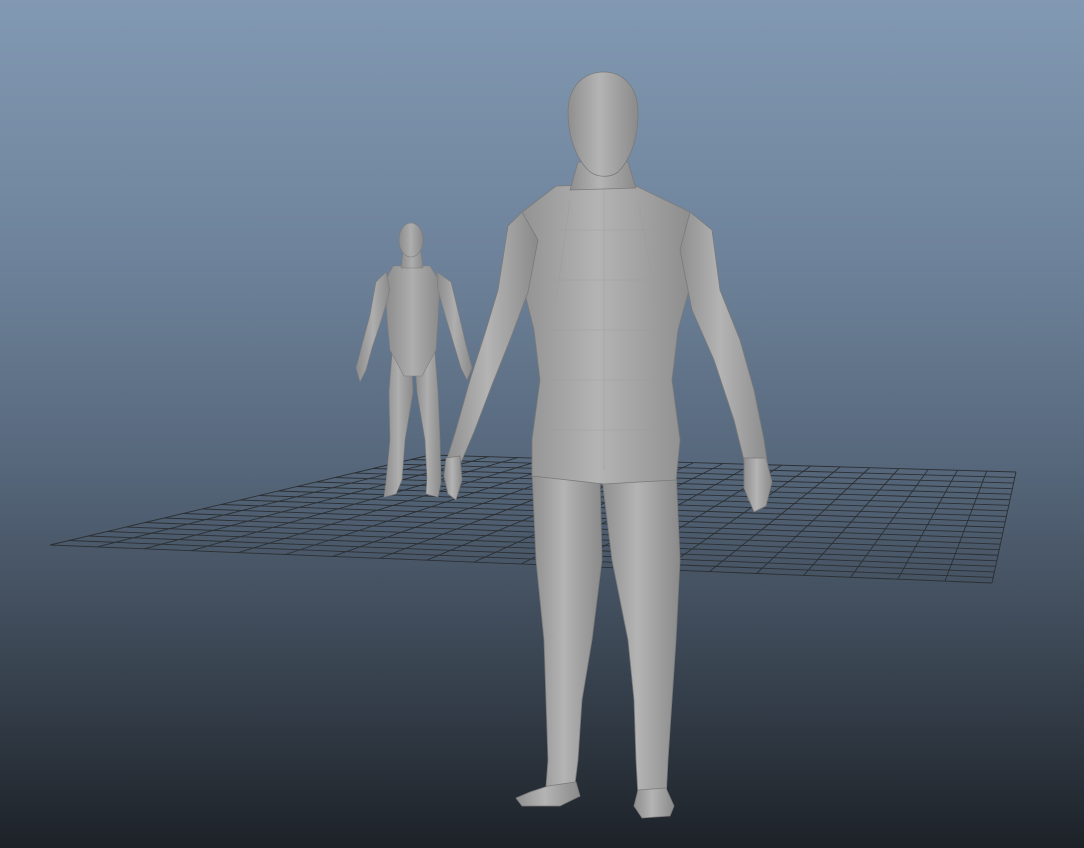  Describe the element at coordinates (607, 334) in the screenshot. I see `fg-figure-torso` at that location.